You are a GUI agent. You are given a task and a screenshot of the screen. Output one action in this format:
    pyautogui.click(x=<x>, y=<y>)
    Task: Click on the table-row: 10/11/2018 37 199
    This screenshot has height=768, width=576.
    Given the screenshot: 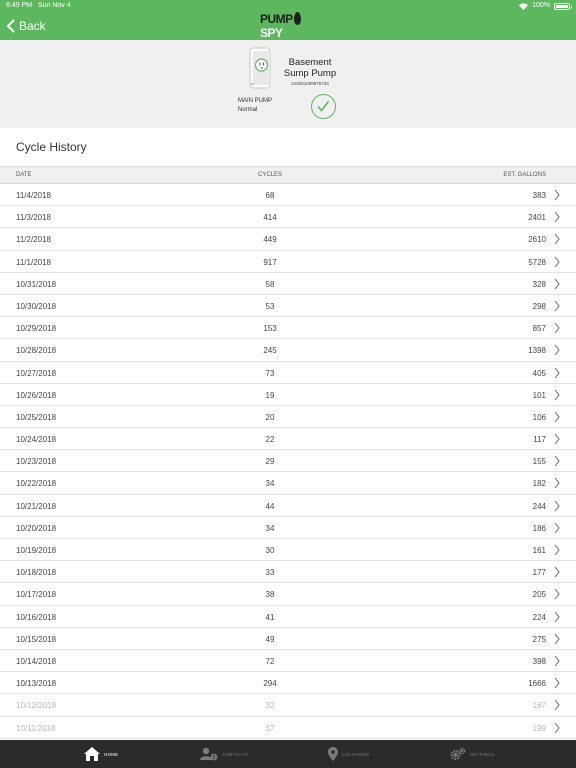 What is the action you would take?
    pyautogui.click(x=288, y=728)
    